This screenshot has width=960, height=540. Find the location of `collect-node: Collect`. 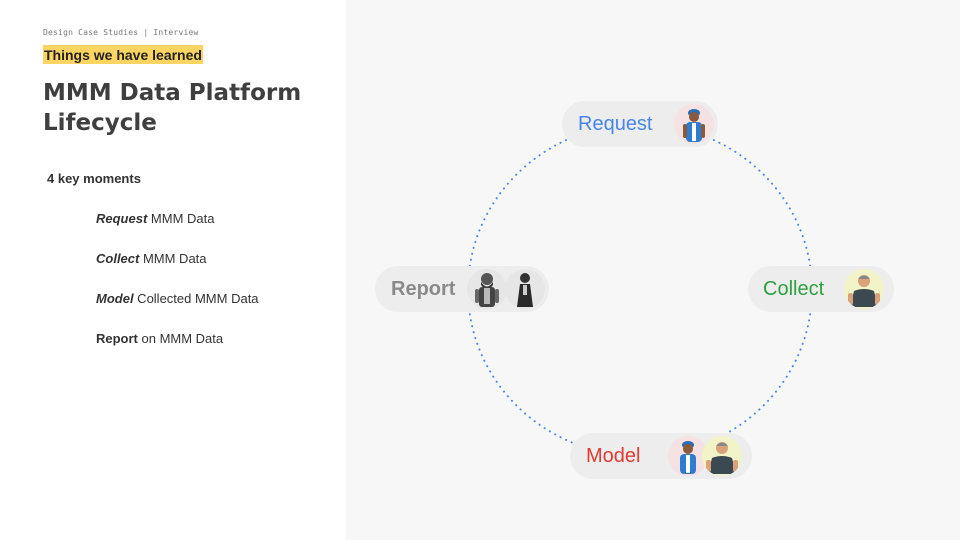

collect-node: Collect is located at coordinates (821, 289).